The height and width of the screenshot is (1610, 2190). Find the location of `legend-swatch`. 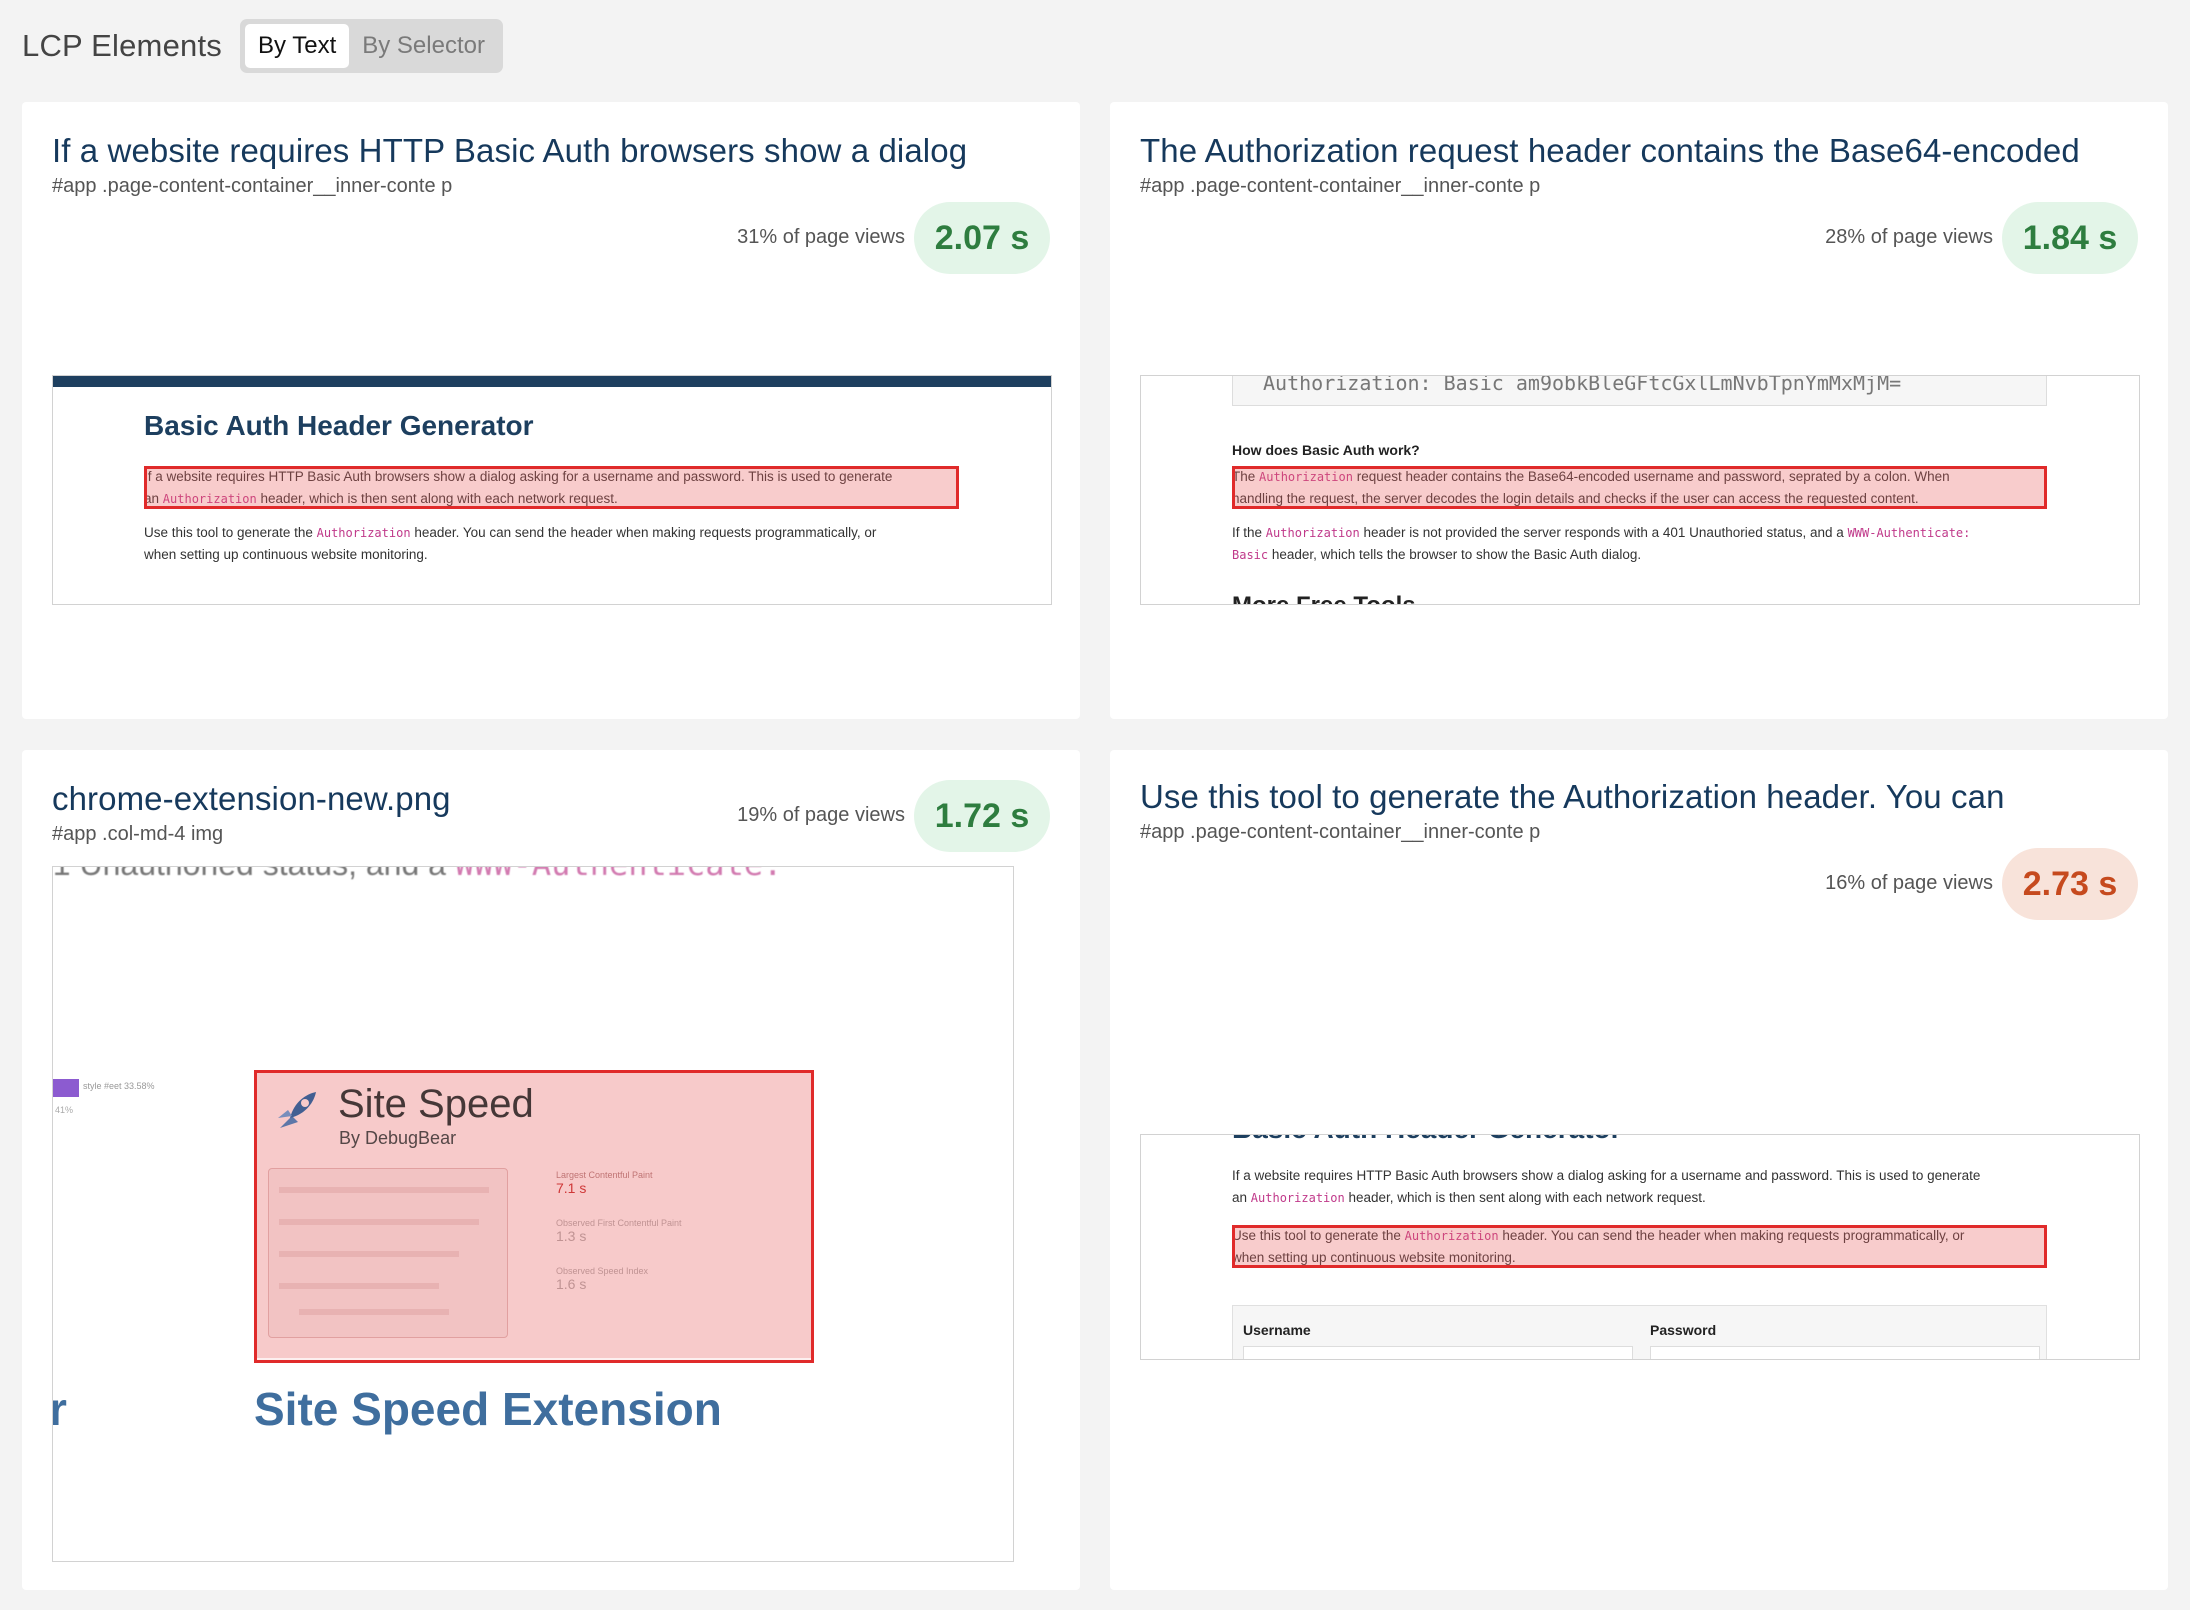

legend-swatch is located at coordinates (66, 1088).